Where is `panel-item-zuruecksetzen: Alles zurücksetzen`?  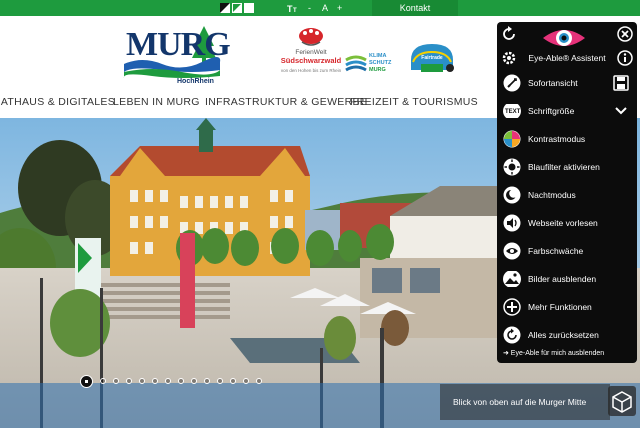
panel-item-zuruecksetzen: Alles zurücksetzen is located at coordinates (567, 336).